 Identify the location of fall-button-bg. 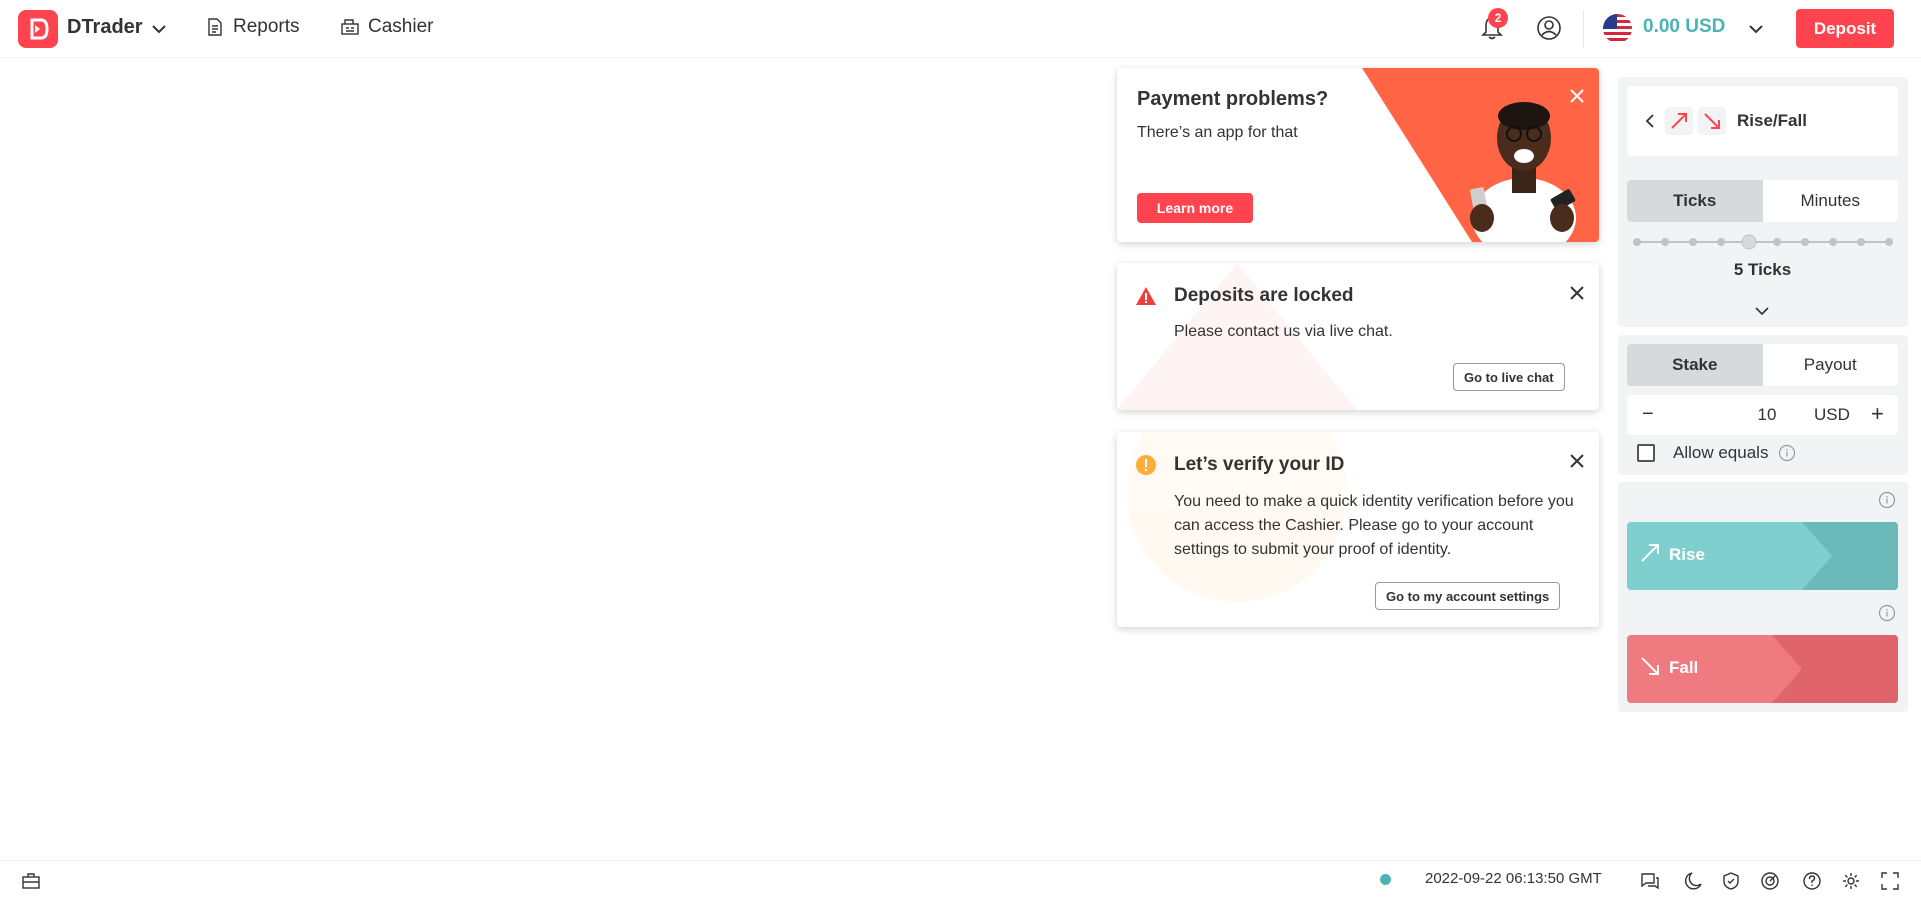
(1762, 669).